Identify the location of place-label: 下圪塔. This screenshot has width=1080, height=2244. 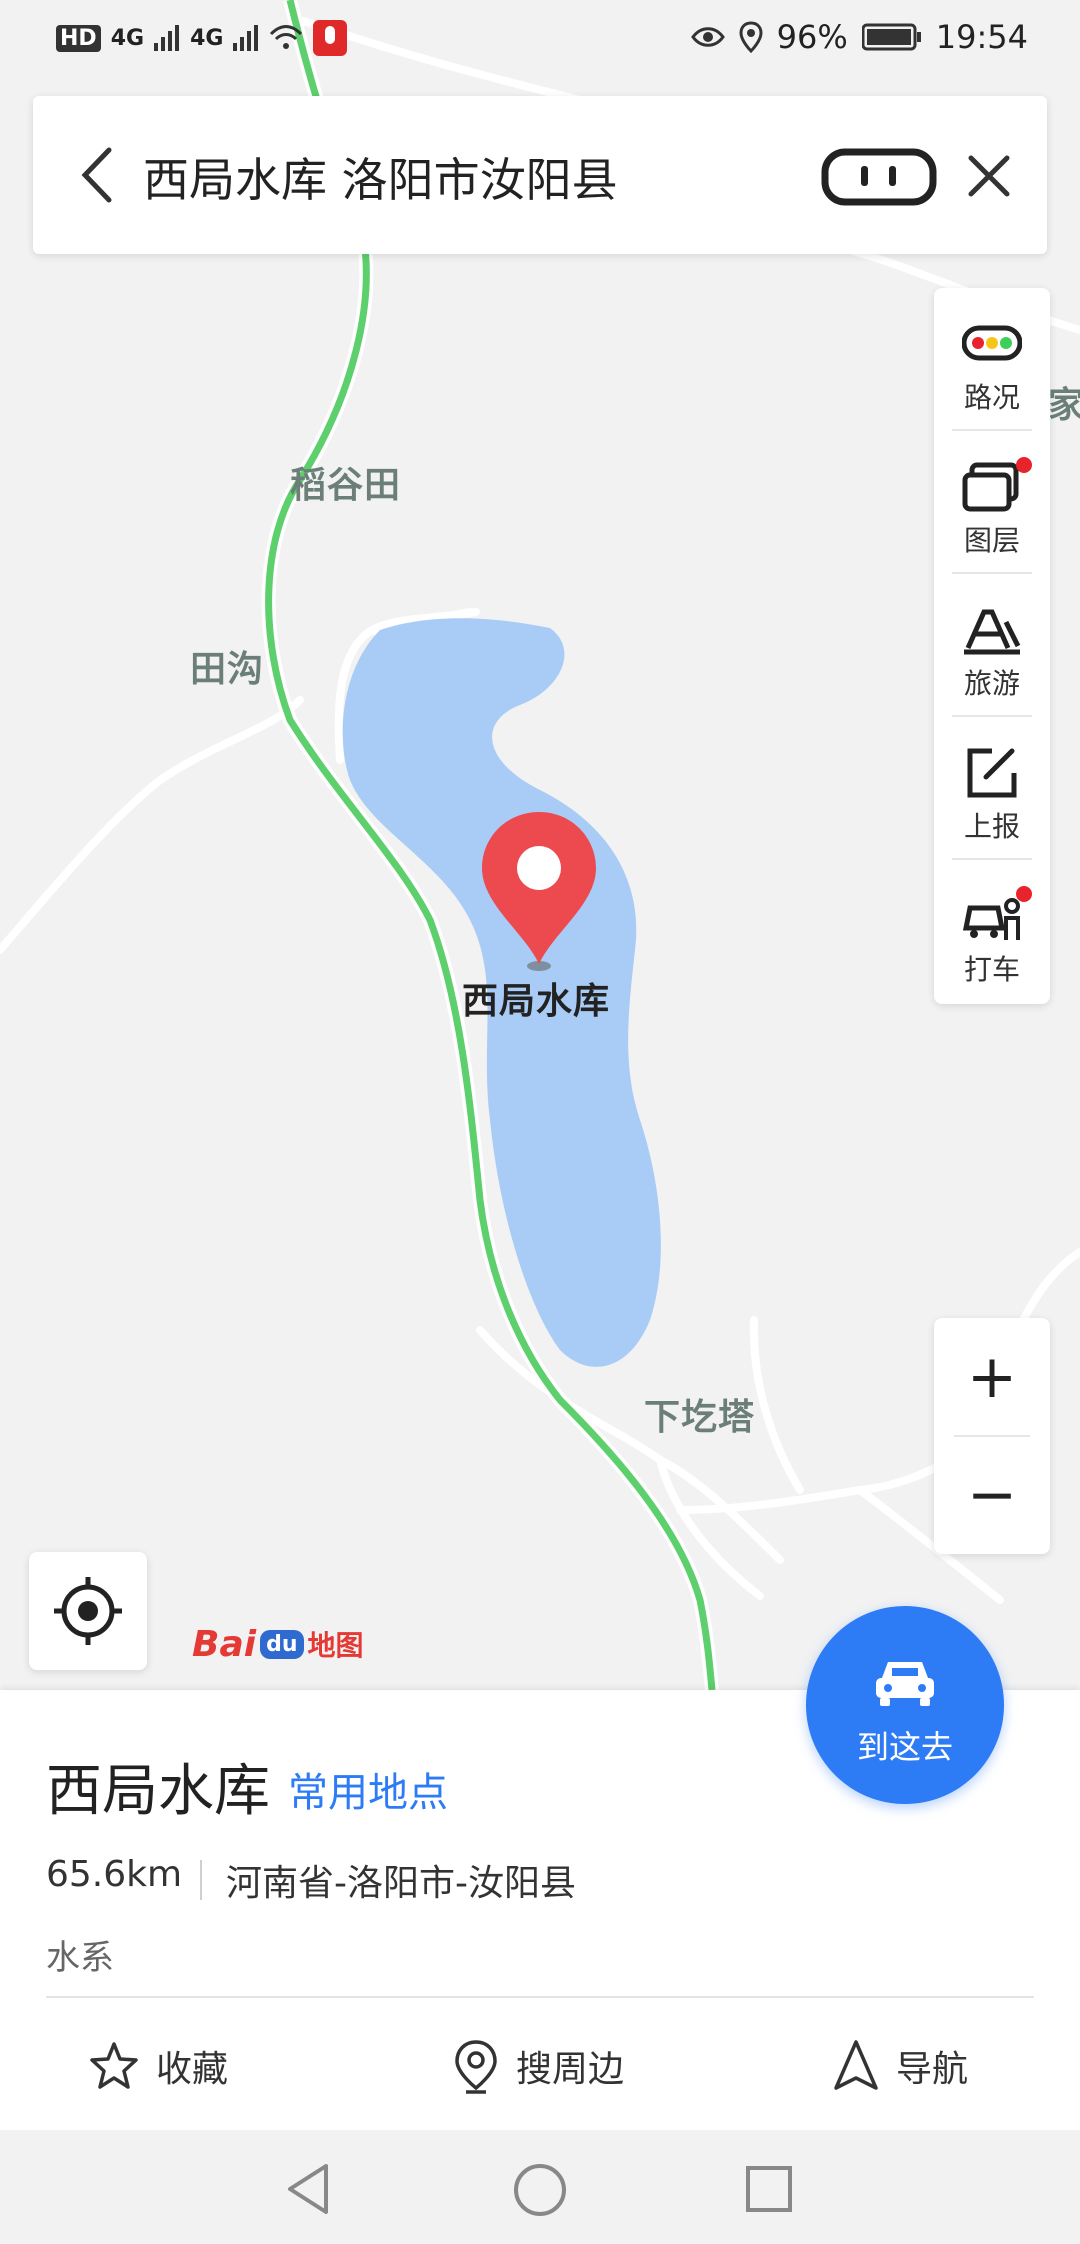
(700, 1417).